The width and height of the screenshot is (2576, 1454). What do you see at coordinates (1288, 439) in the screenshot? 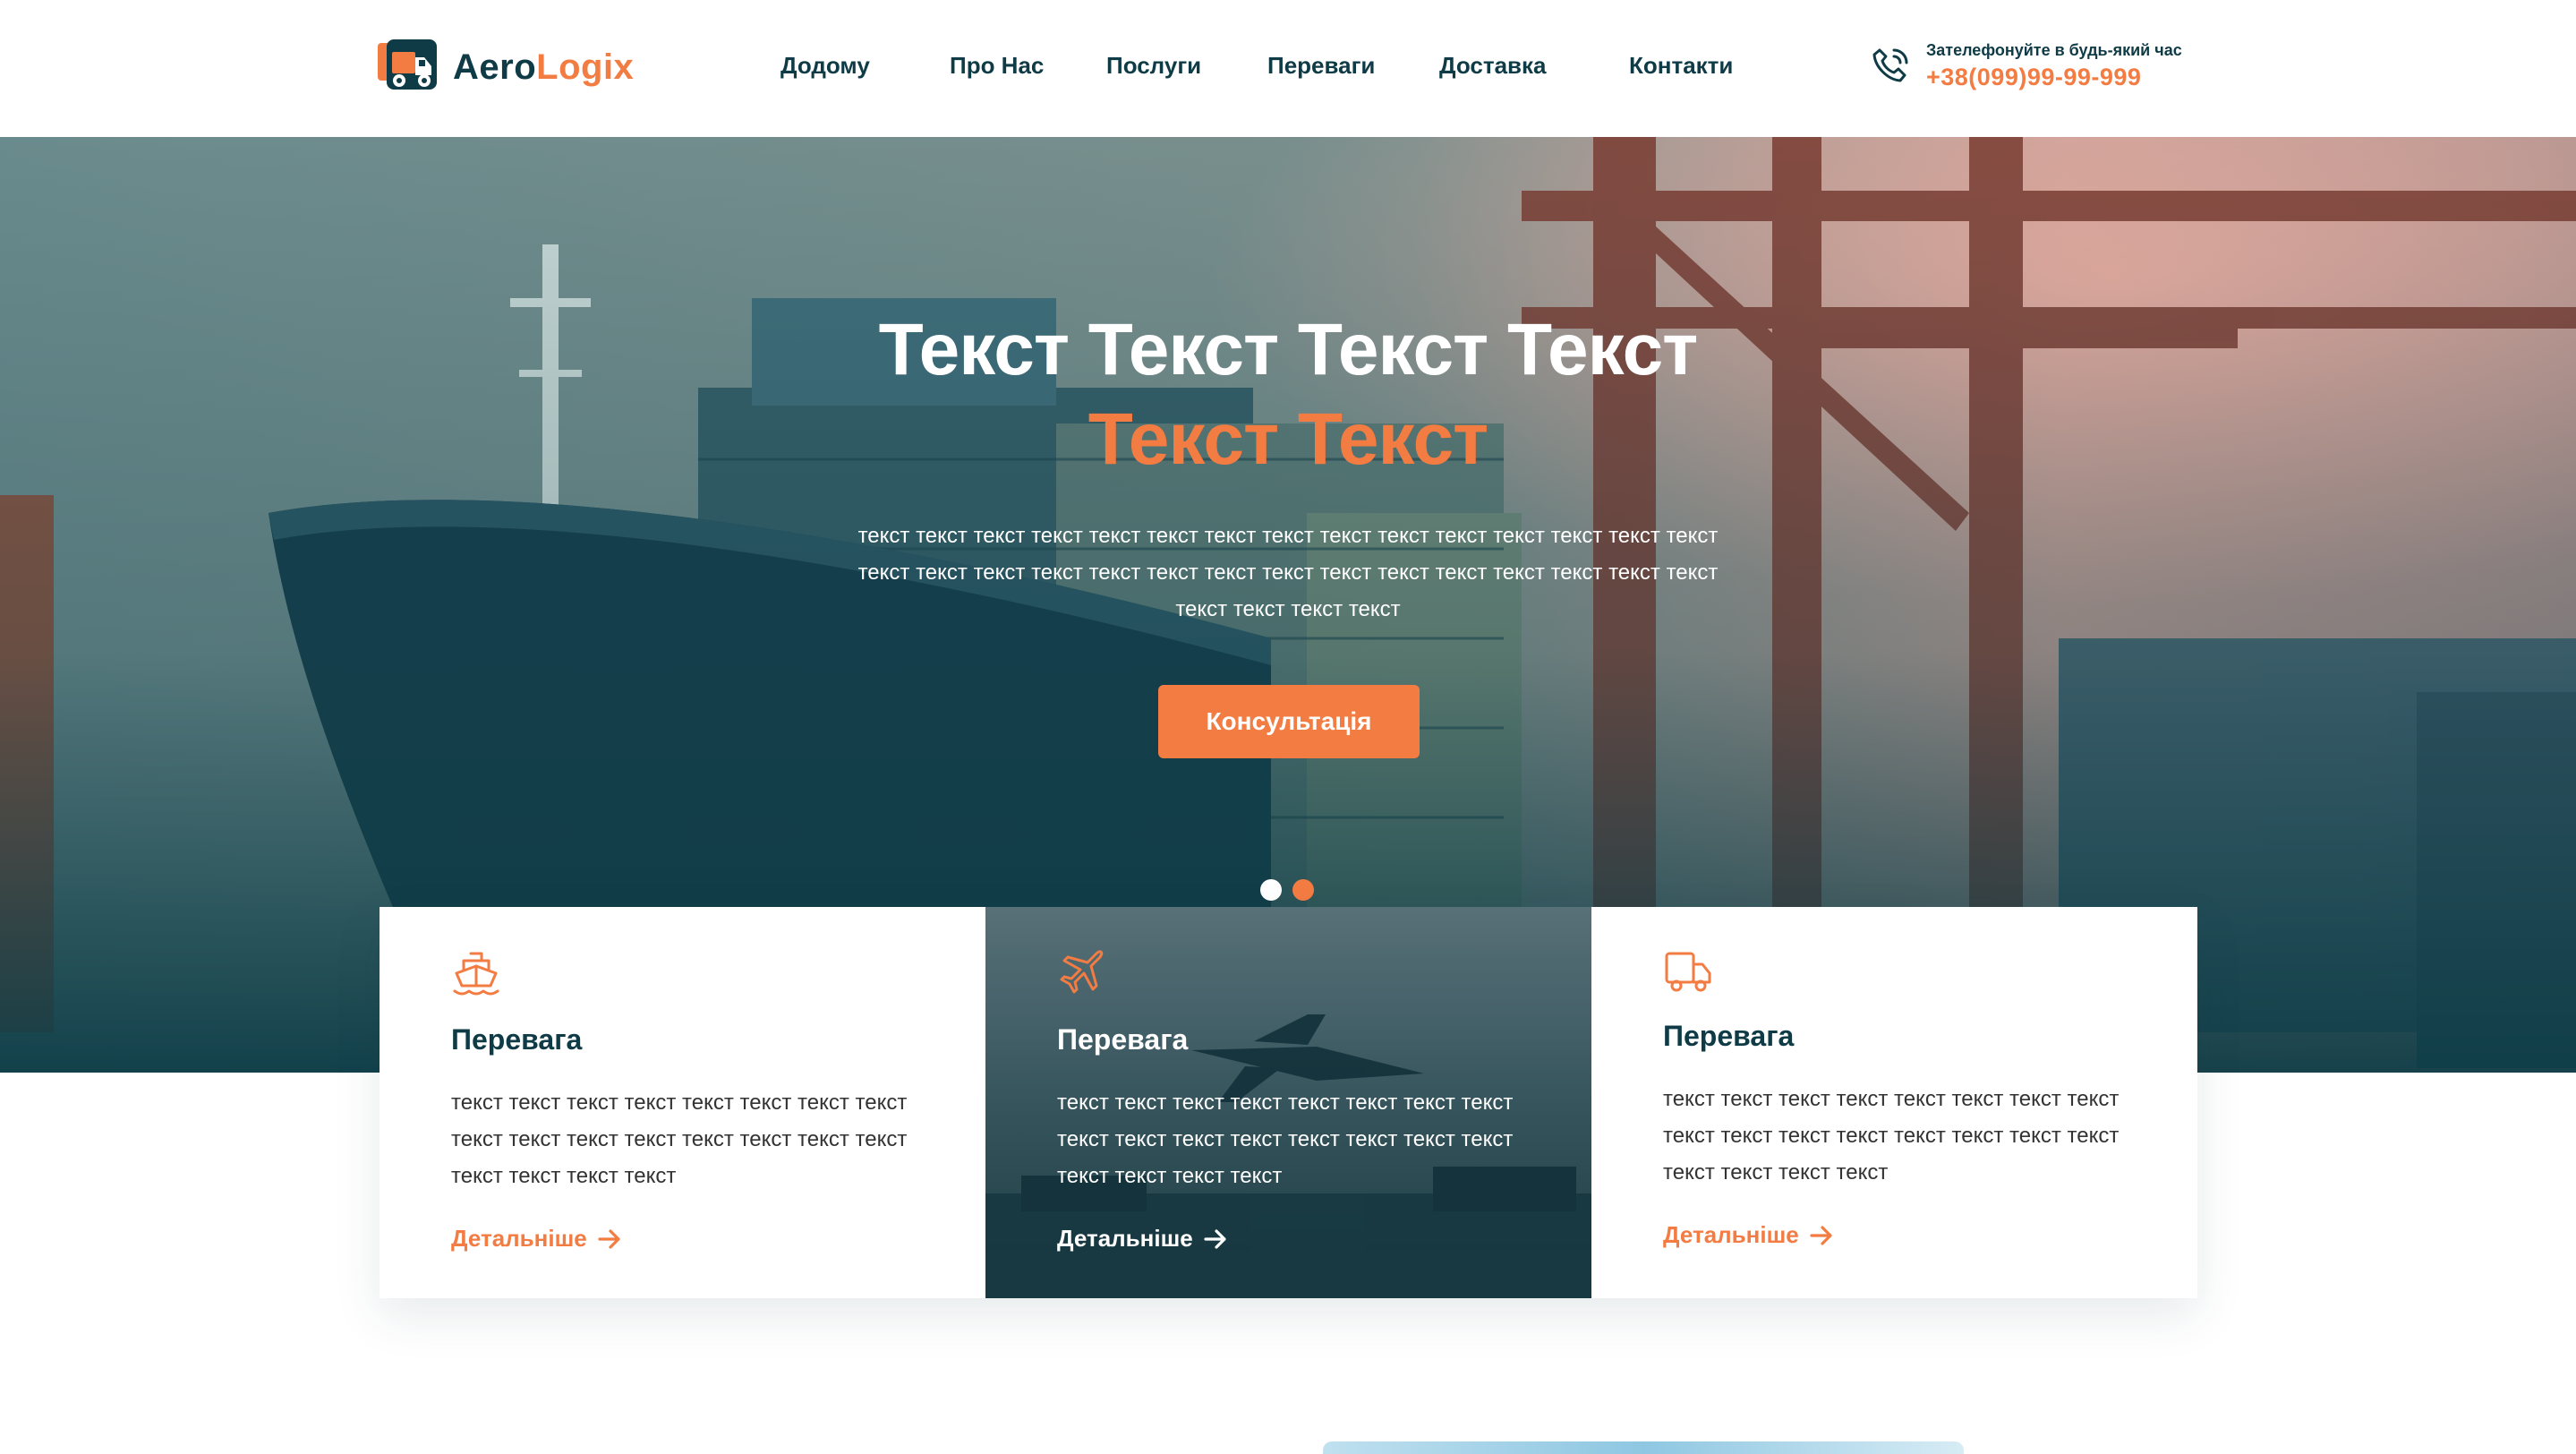
I see `hero-title-accent: Текст Текст` at bounding box center [1288, 439].